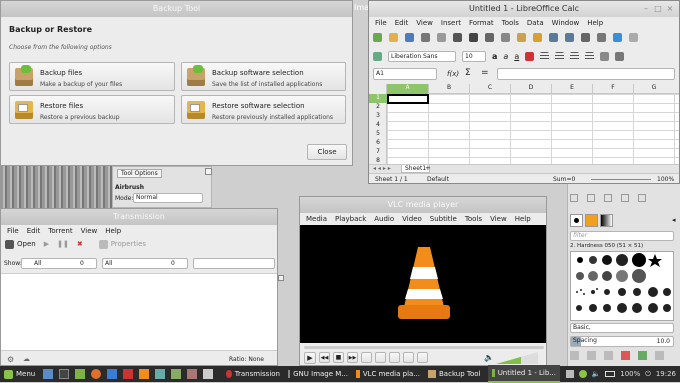 This screenshot has height=383, width=680. I want to click on start-icon: ▶, so click(46, 244).